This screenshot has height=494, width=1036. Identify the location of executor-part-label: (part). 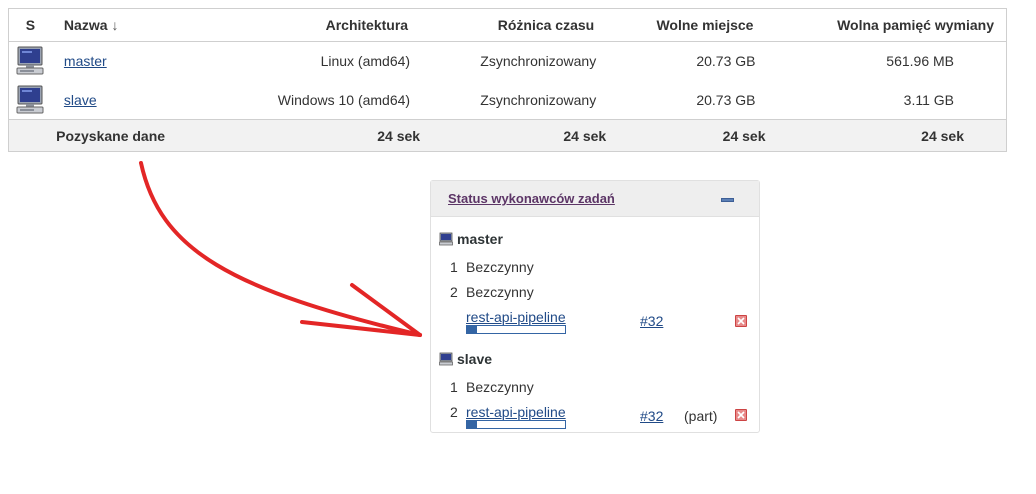
(701, 416).